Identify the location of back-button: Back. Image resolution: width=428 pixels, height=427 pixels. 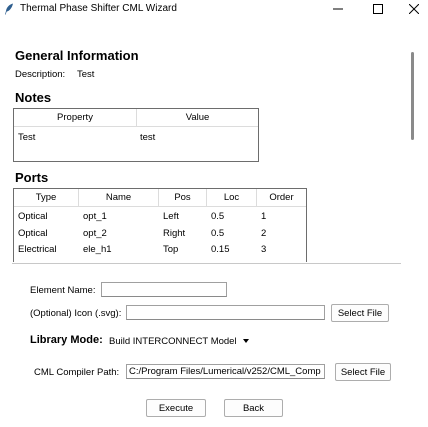
(253, 408).